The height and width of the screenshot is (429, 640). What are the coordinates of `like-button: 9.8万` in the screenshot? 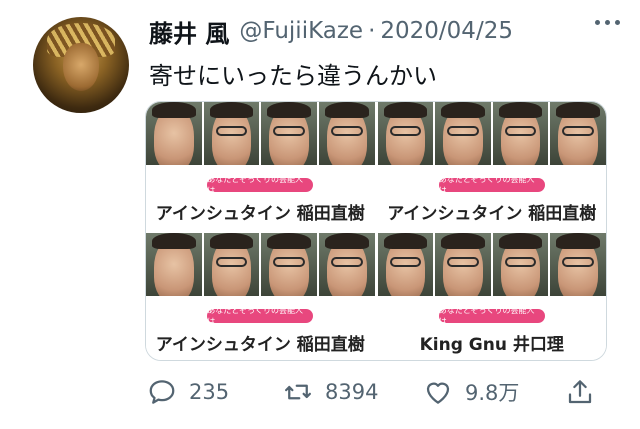 It's located at (471, 392).